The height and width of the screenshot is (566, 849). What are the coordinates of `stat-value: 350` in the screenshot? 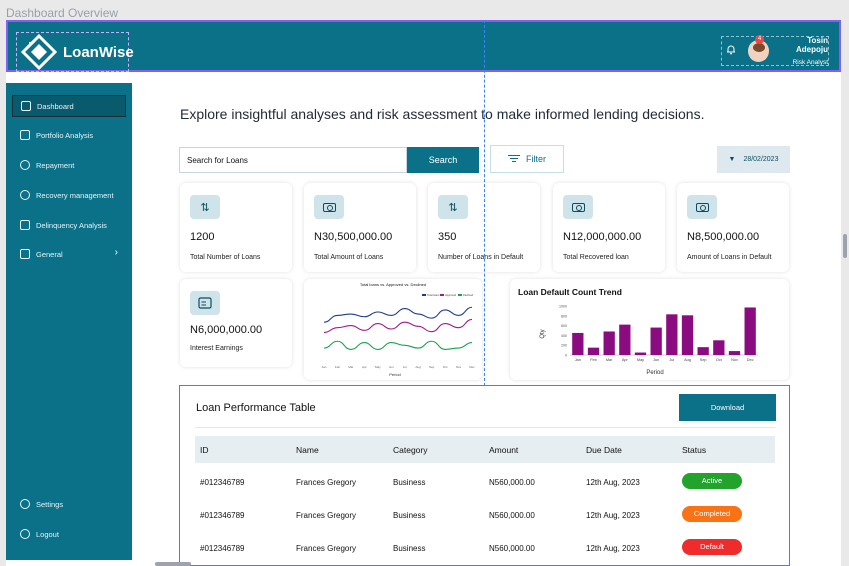 It's located at (447, 237).